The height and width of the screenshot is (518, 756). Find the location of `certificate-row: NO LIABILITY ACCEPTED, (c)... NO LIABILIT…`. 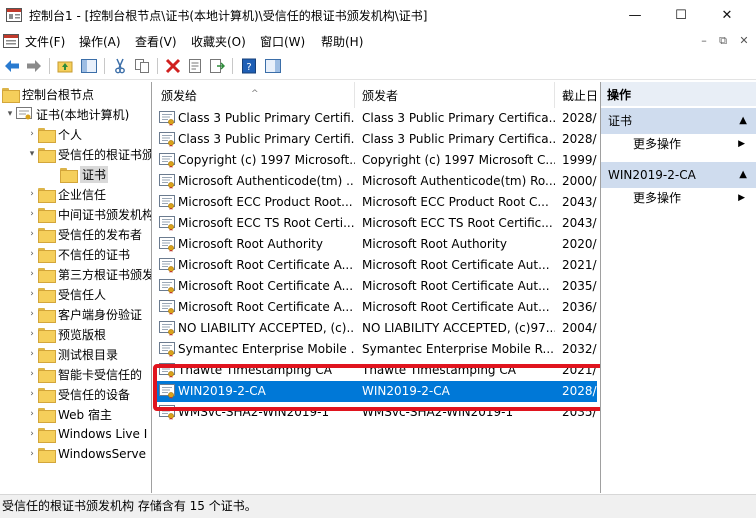

certificate-row: NO LIABILITY ACCEPTED, (c)... NO LIABILIT… is located at coordinates (376, 328).